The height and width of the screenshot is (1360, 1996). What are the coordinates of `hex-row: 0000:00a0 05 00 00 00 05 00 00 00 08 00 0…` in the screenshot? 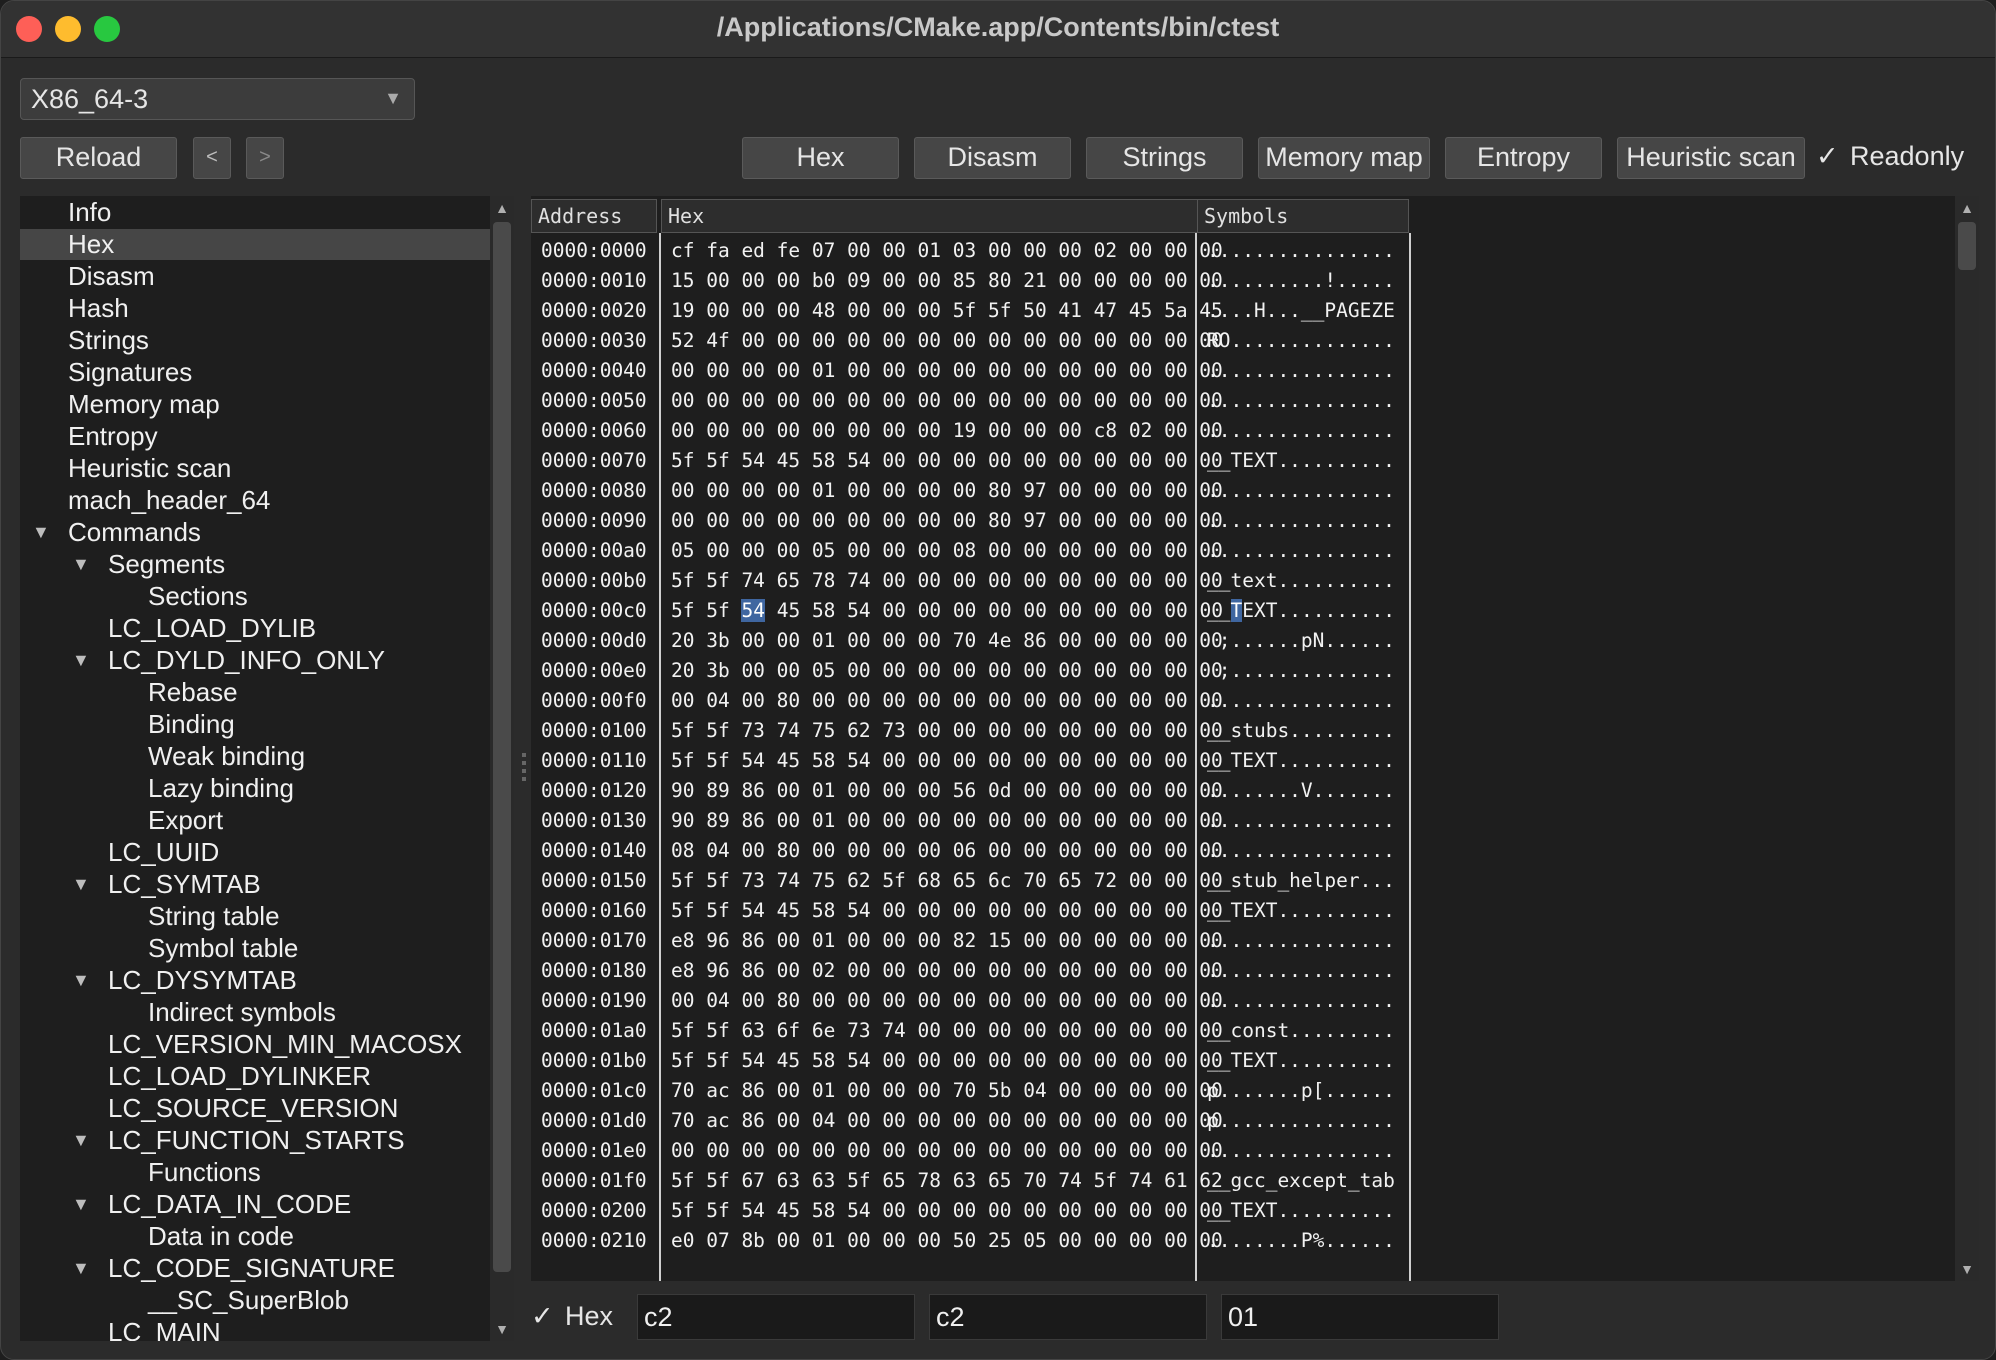 It's located at (1231, 551).